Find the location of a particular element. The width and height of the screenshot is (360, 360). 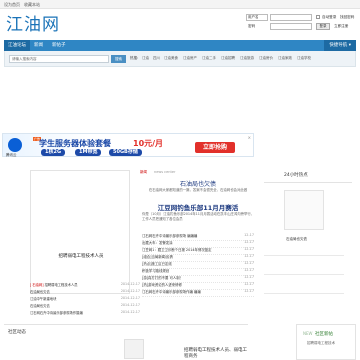

news-title: 积极学习路线规划 is located at coordinates (155, 271).